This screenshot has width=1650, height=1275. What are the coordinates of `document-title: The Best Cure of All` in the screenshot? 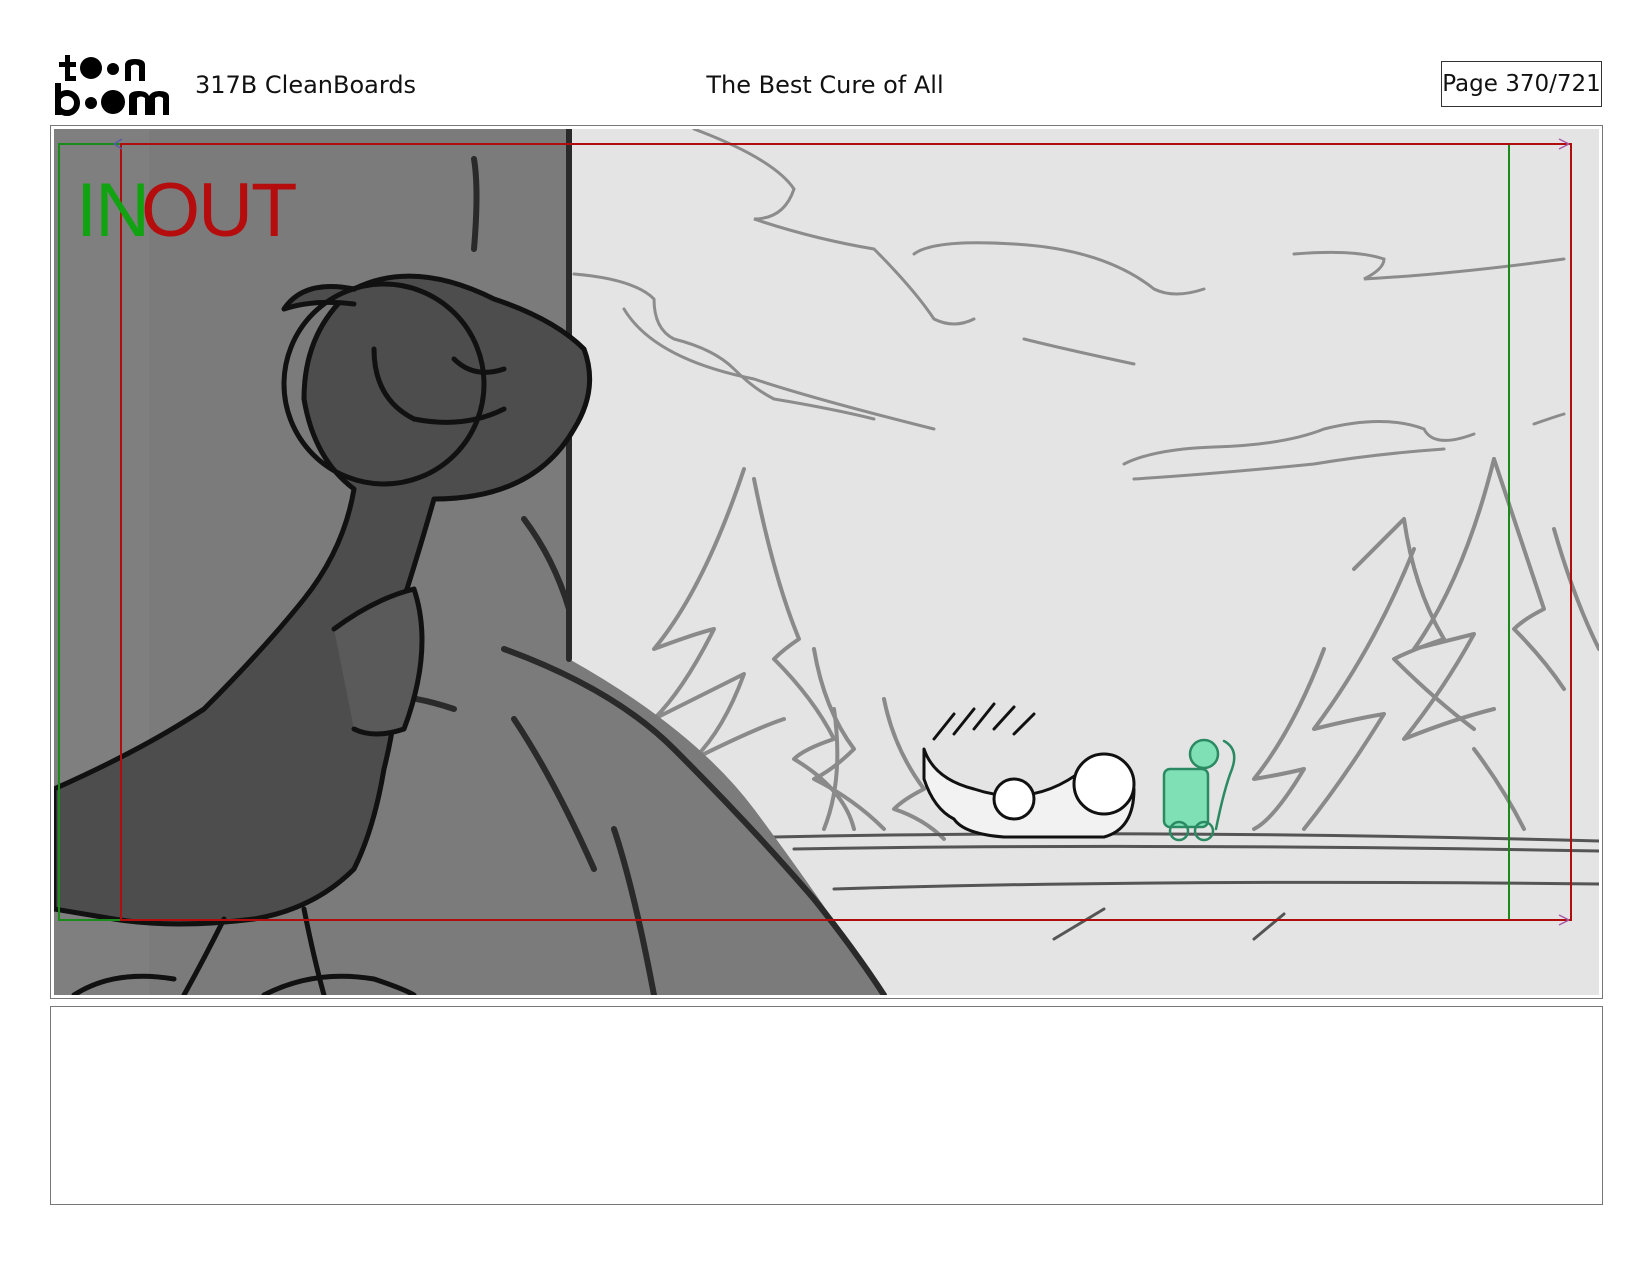 It's located at (825, 85).